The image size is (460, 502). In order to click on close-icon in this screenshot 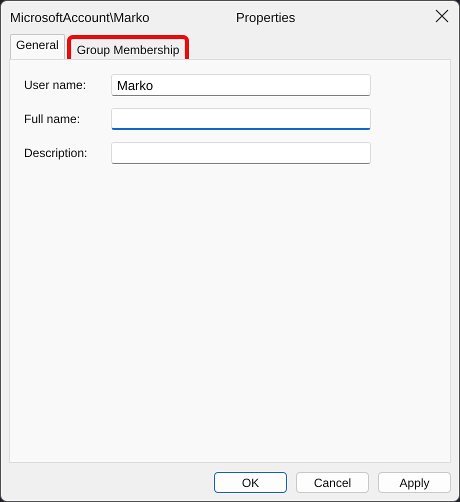, I will do `click(442, 16)`.